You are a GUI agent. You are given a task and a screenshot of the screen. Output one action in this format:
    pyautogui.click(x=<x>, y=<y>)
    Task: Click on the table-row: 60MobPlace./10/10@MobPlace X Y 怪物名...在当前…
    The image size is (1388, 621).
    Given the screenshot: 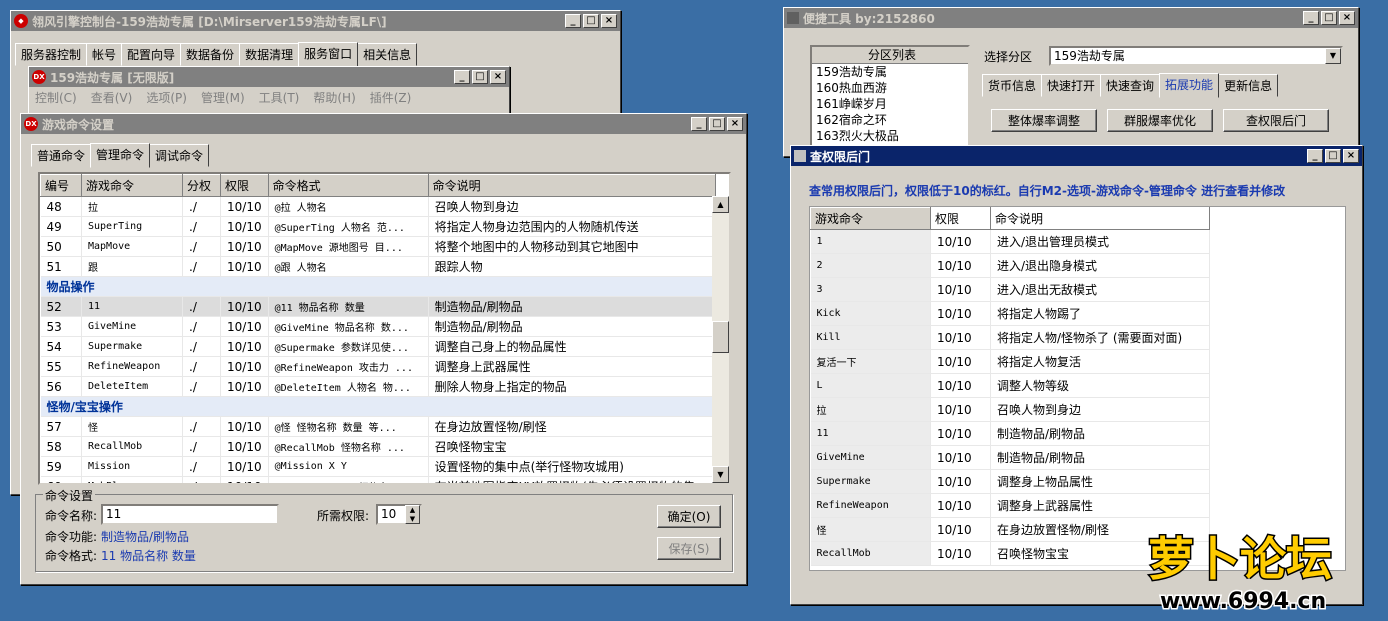 What is the action you would take?
    pyautogui.click(x=378, y=479)
    